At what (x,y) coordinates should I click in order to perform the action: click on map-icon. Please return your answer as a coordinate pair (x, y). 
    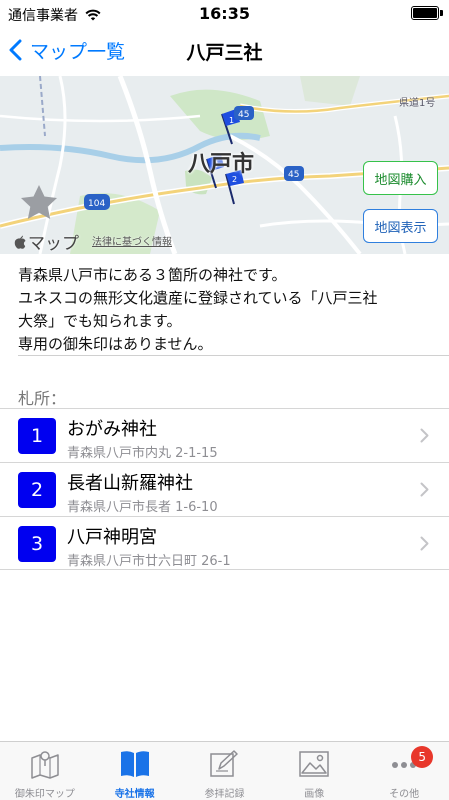
    Looking at the image, I should click on (45, 765).